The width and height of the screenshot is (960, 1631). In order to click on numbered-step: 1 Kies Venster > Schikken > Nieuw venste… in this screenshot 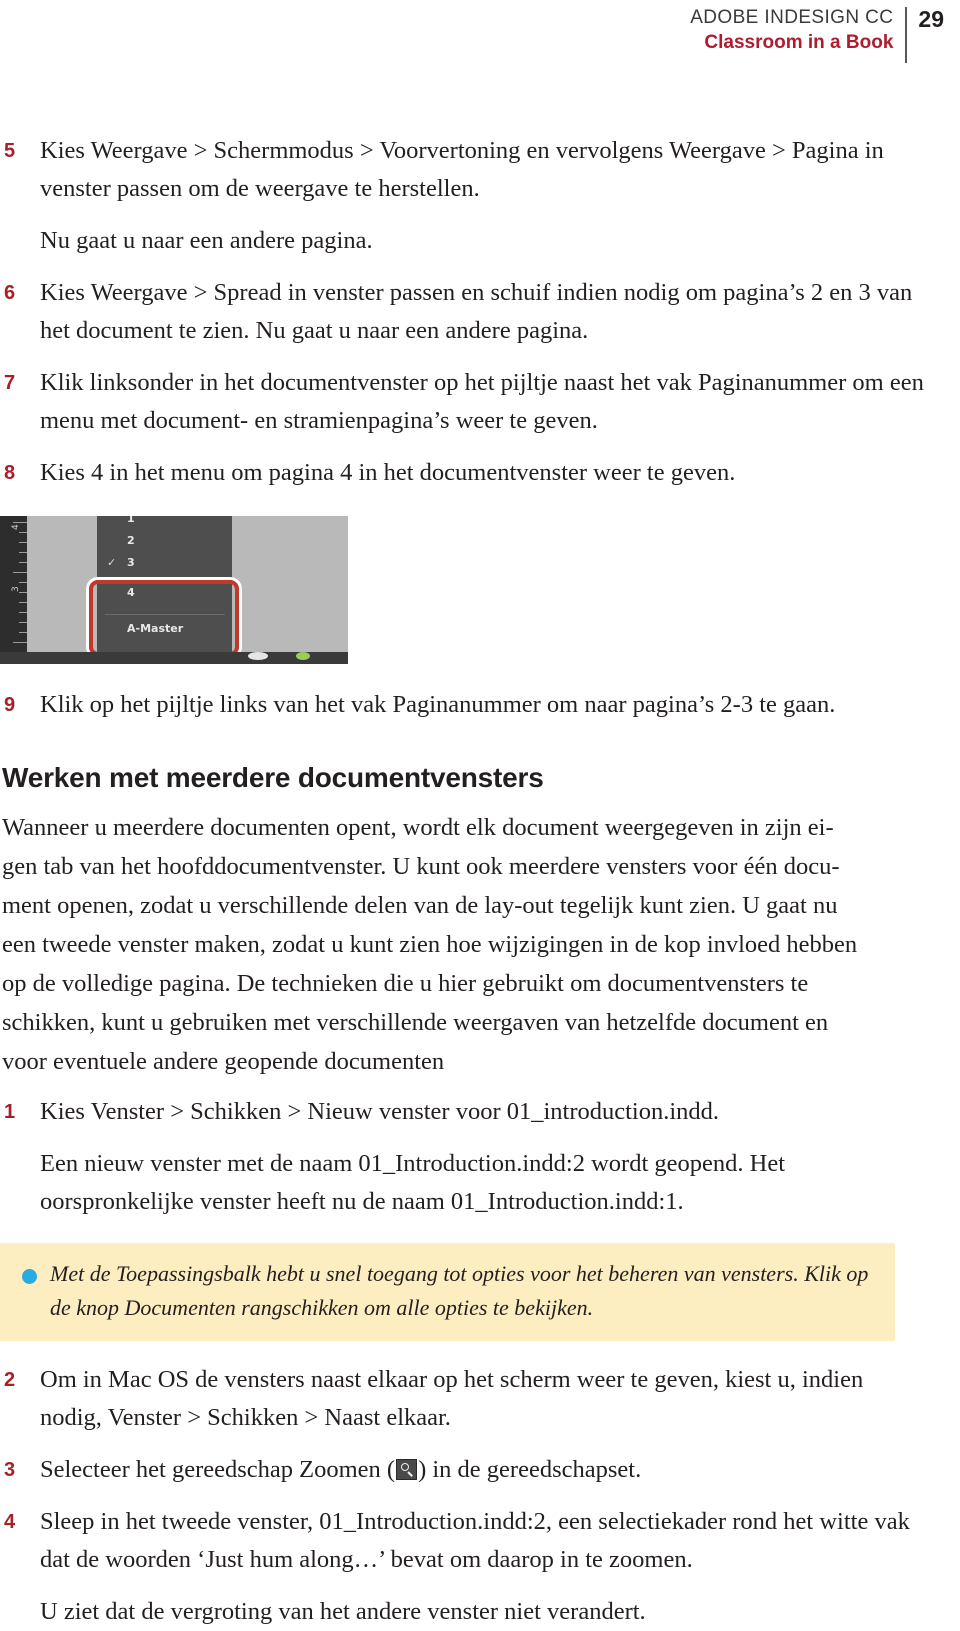, I will do `click(462, 1112)`.